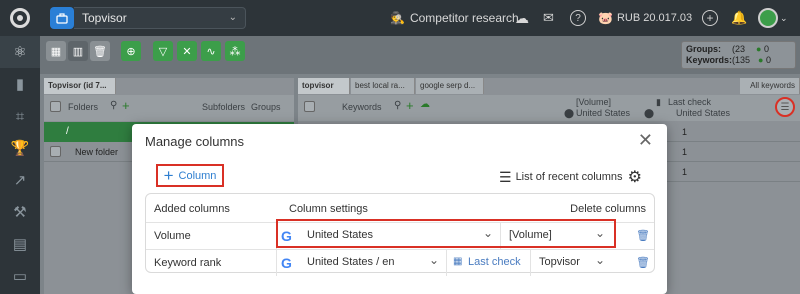  What do you see at coordinates (224, 107) in the screenshot?
I see `subfolders-label: Subfolders` at bounding box center [224, 107].